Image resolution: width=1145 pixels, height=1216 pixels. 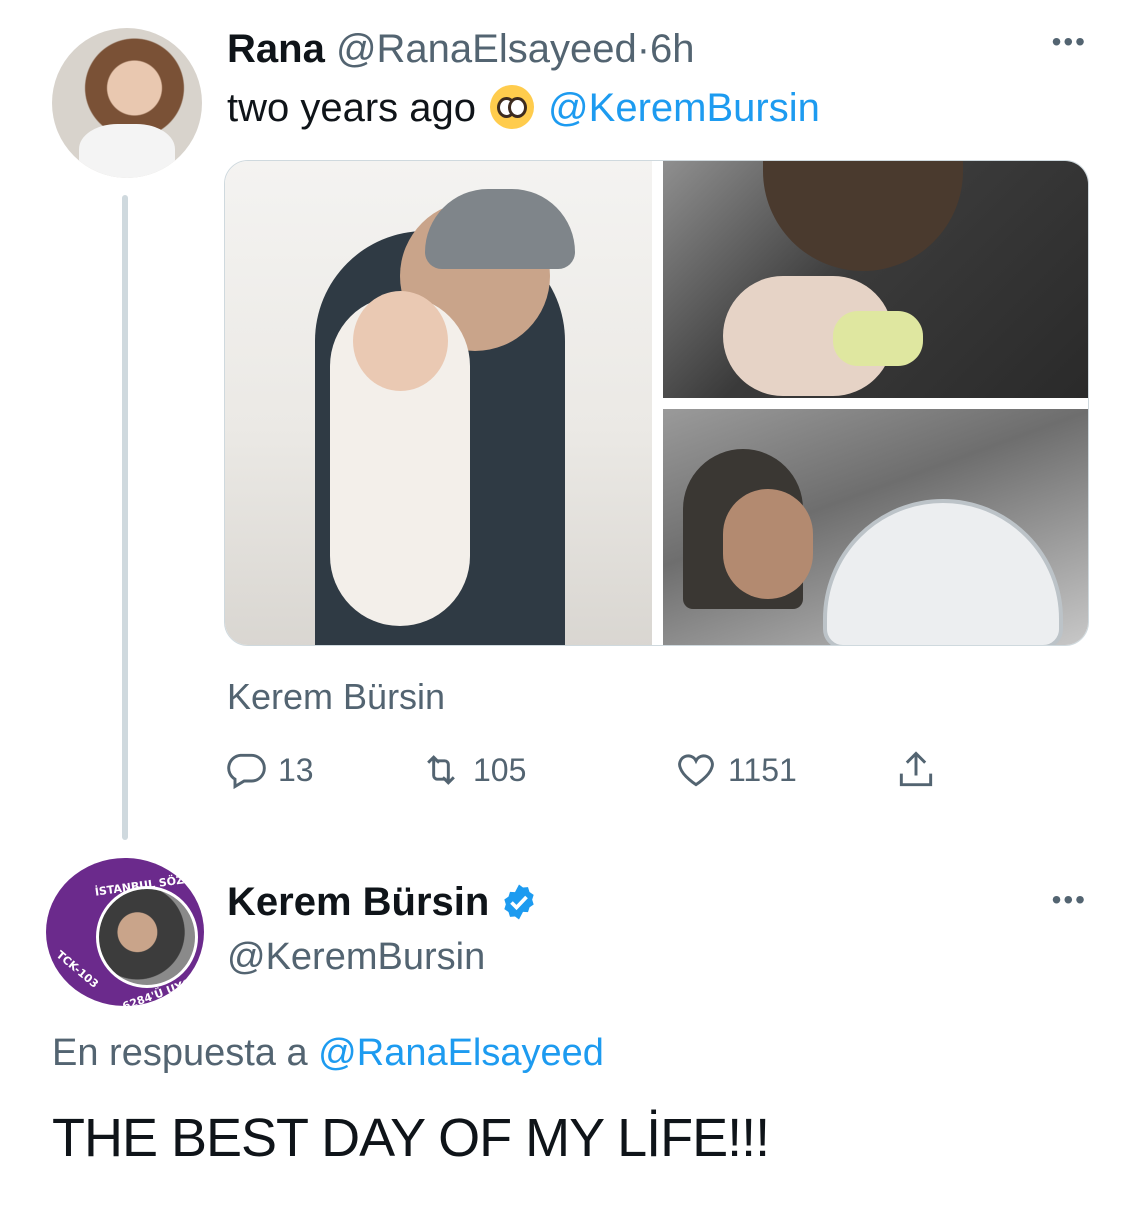 What do you see at coordinates (180, 1053) in the screenshot?
I see `reply-prefix: En respuesta a` at bounding box center [180, 1053].